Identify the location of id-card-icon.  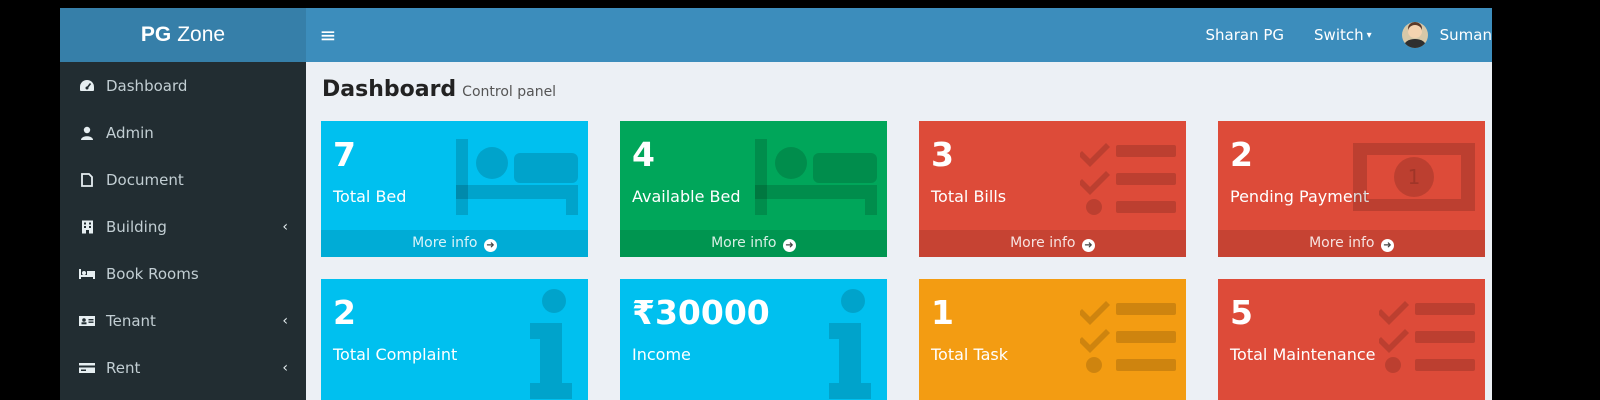
(87, 321).